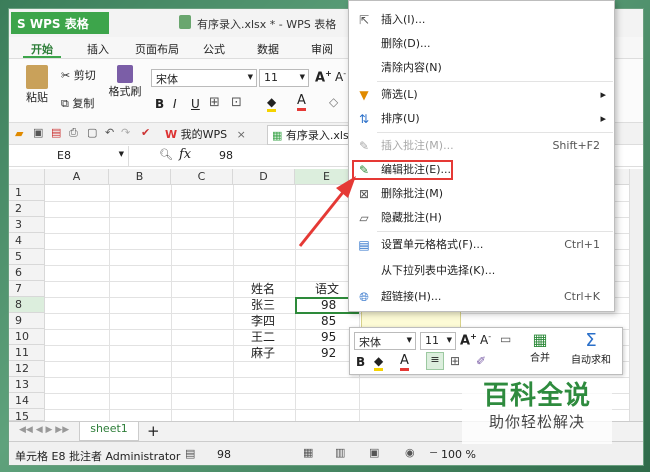 This screenshot has width=650, height=472. I want to click on mini-bold-button: B, so click(360, 362).